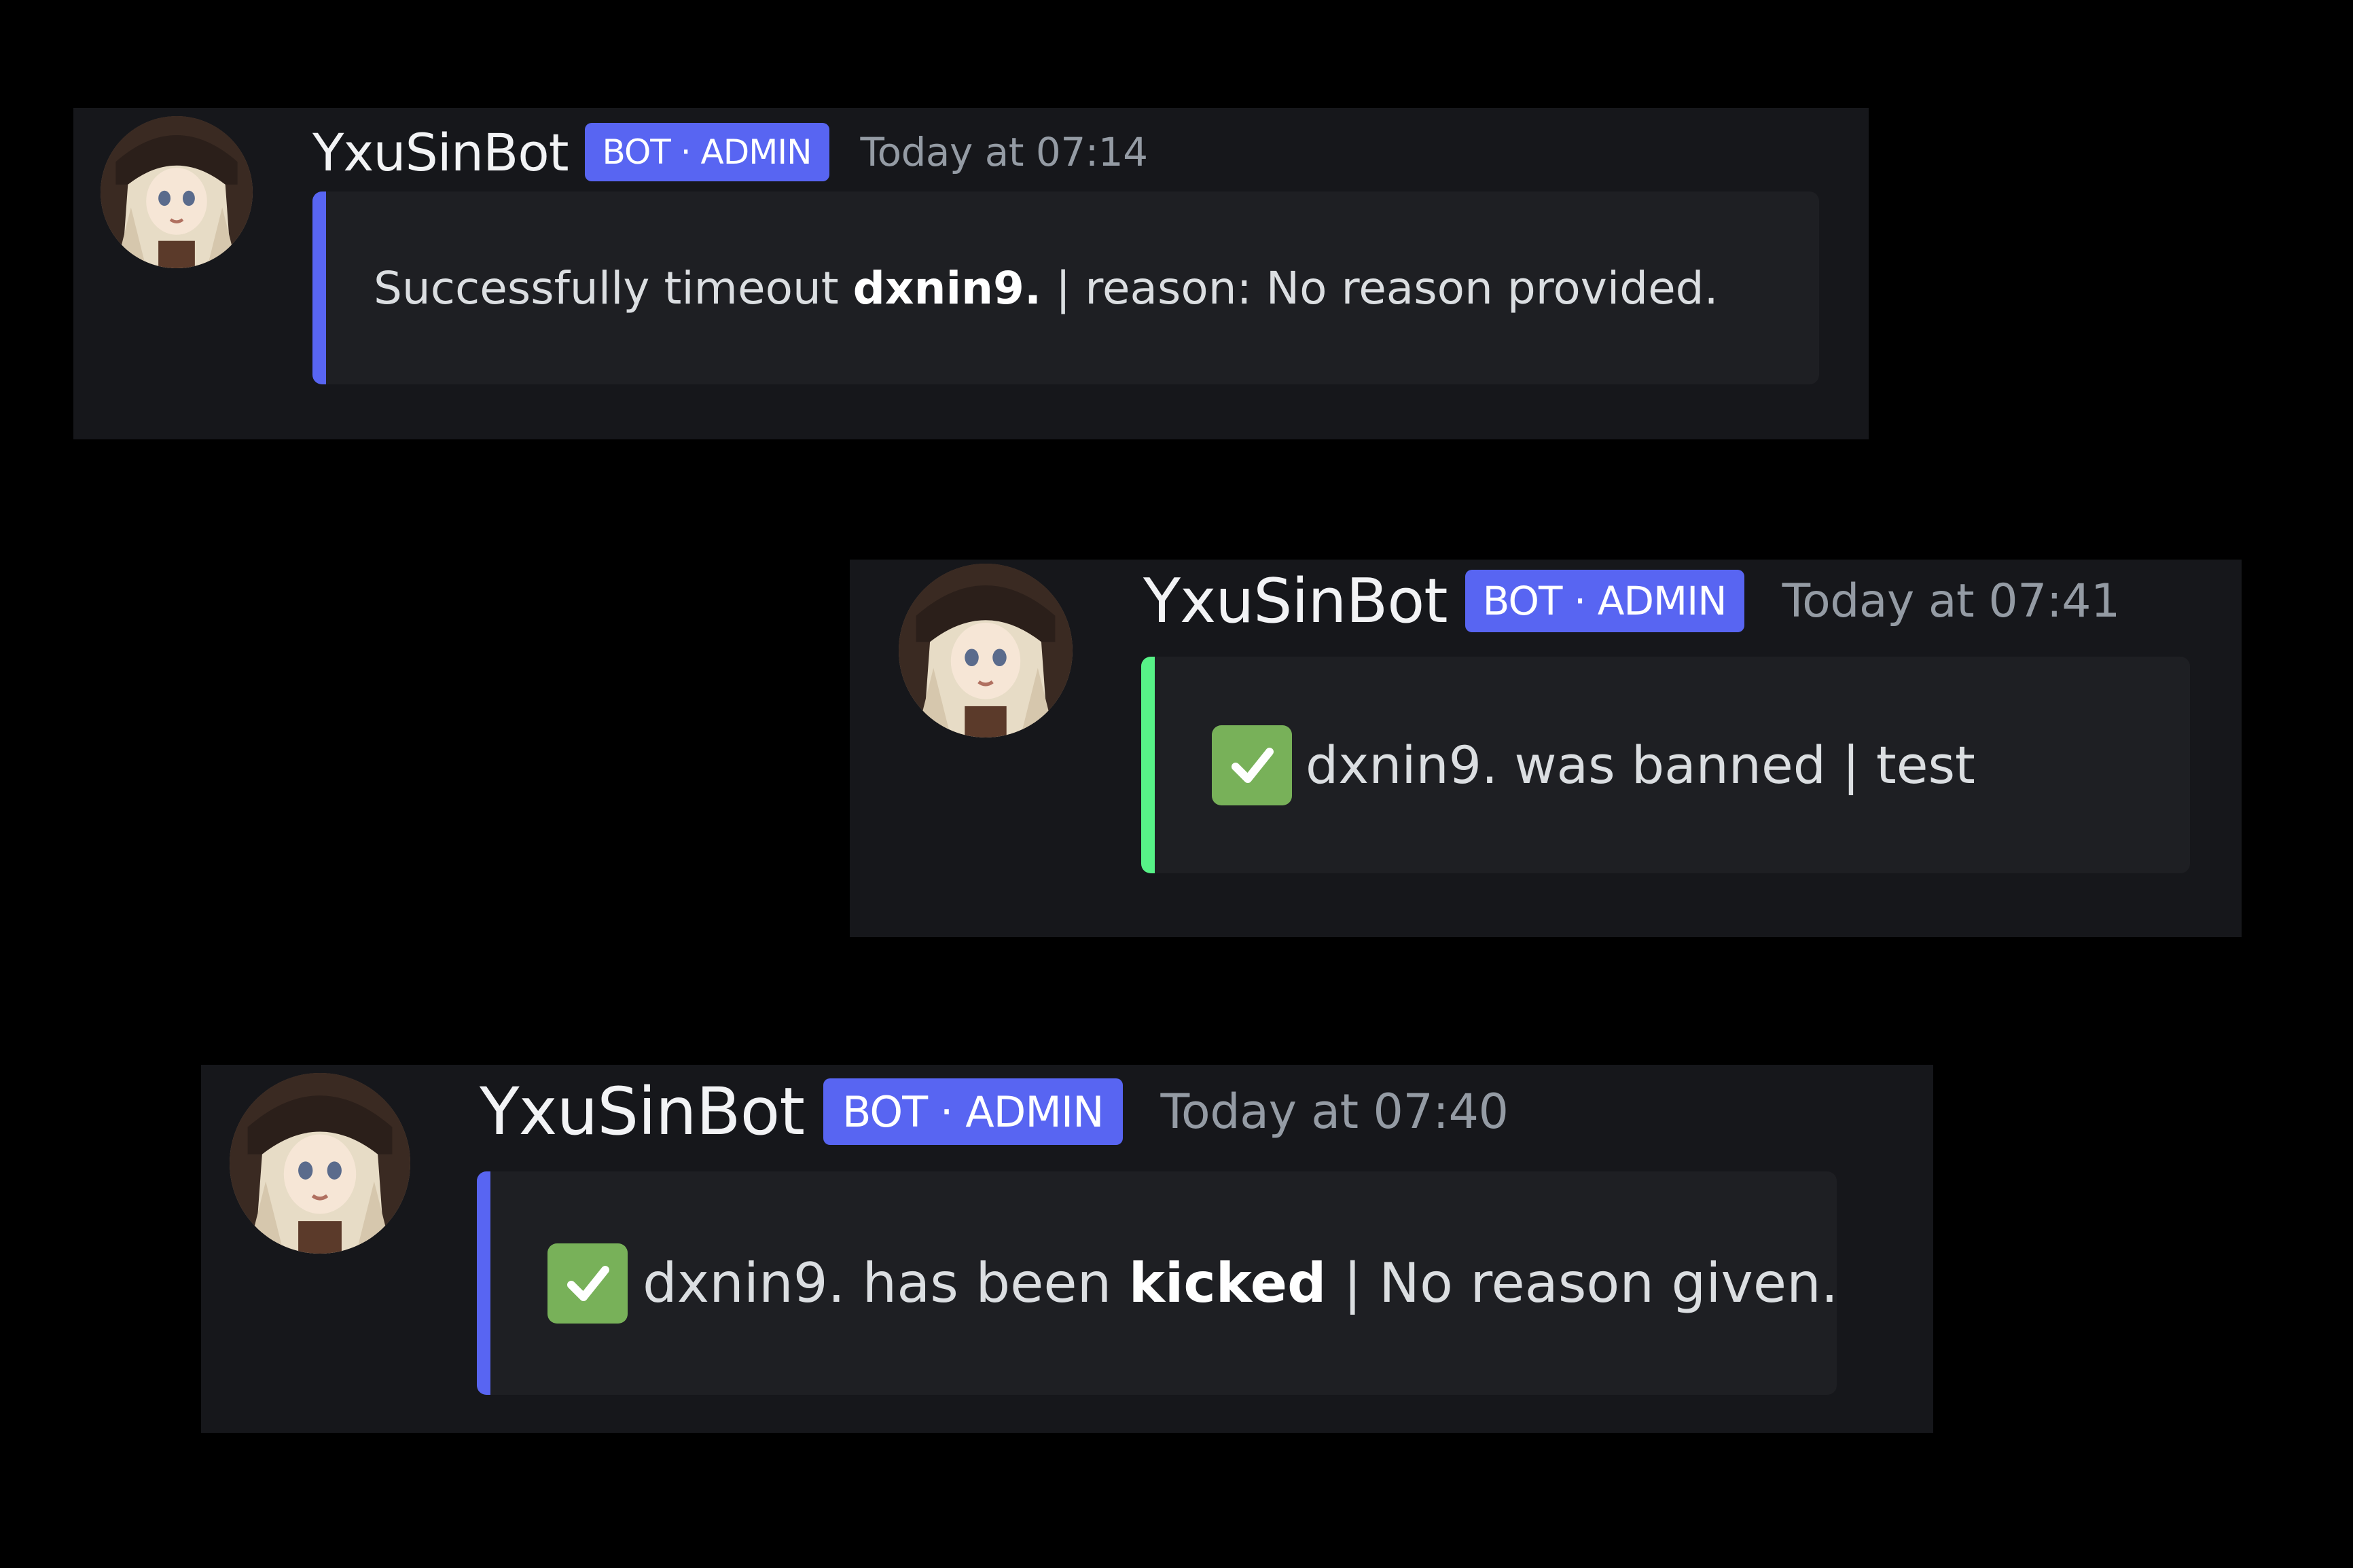  I want to click on embed: dxnin9. was banned | test, so click(1665, 765).